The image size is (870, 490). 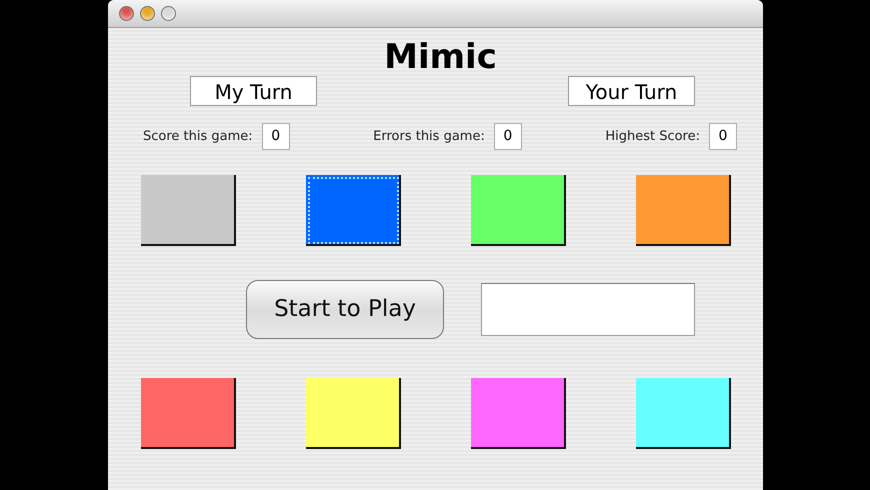 What do you see at coordinates (198, 136) in the screenshot?
I see `score-label: Score this game:` at bounding box center [198, 136].